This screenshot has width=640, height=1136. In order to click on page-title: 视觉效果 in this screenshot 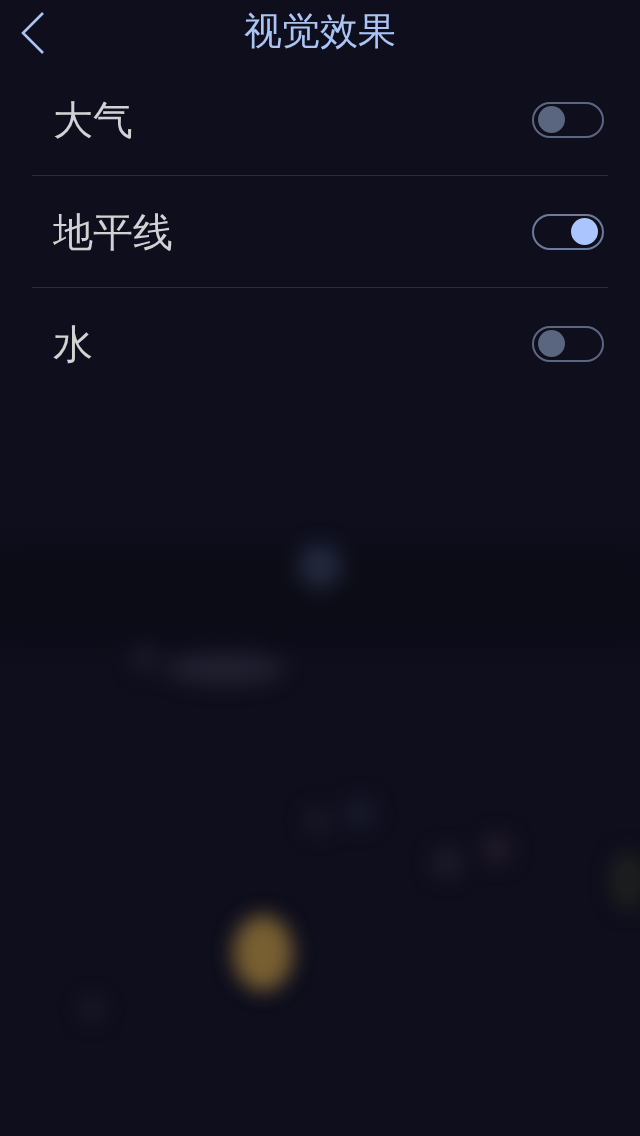, I will do `click(320, 32)`.